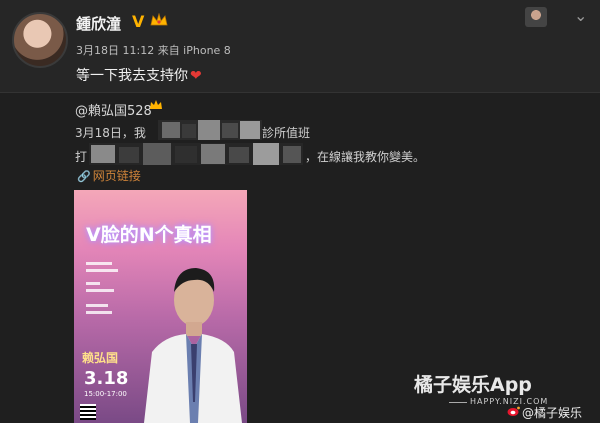  What do you see at coordinates (365, 157) in the screenshot?
I see `repost-text-line2-end: ，在線讓我教你變美。` at bounding box center [365, 157].